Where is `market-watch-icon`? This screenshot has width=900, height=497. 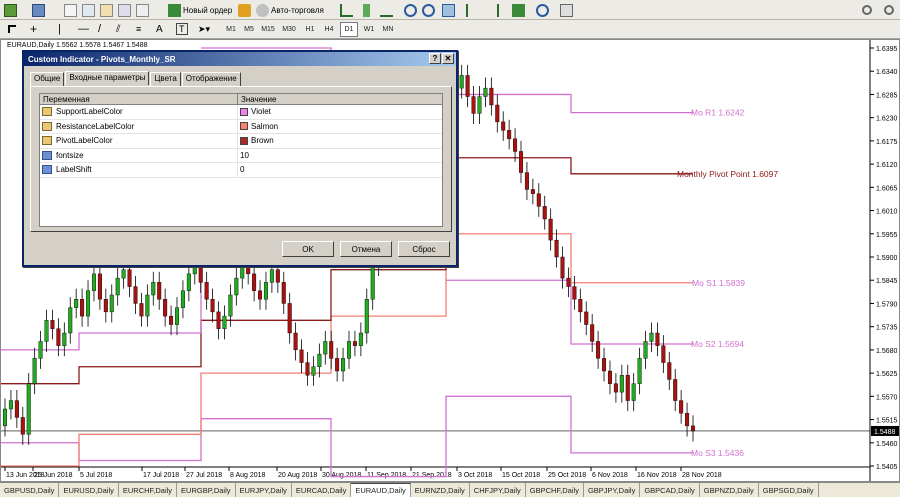
market-watch-icon is located at coordinates (70, 10).